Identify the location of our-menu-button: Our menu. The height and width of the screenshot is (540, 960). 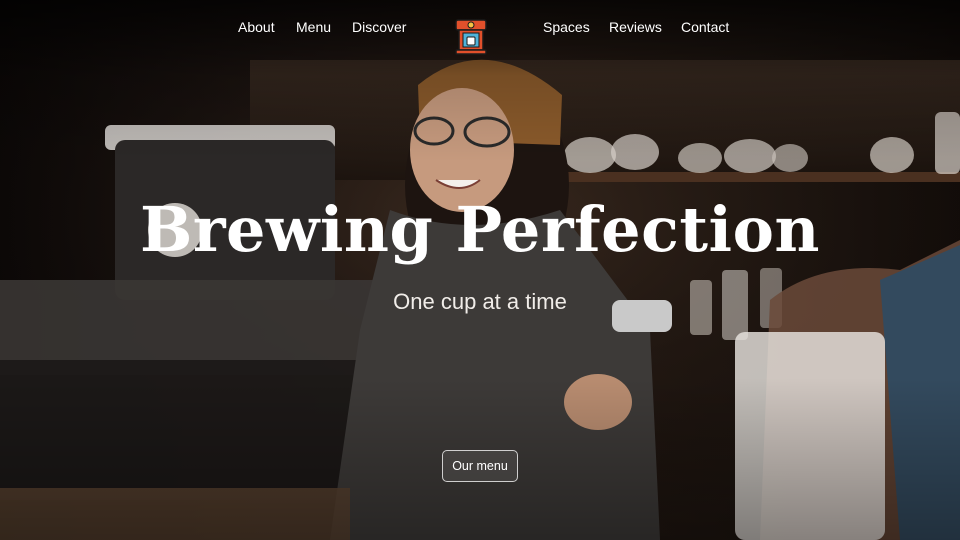
(480, 466).